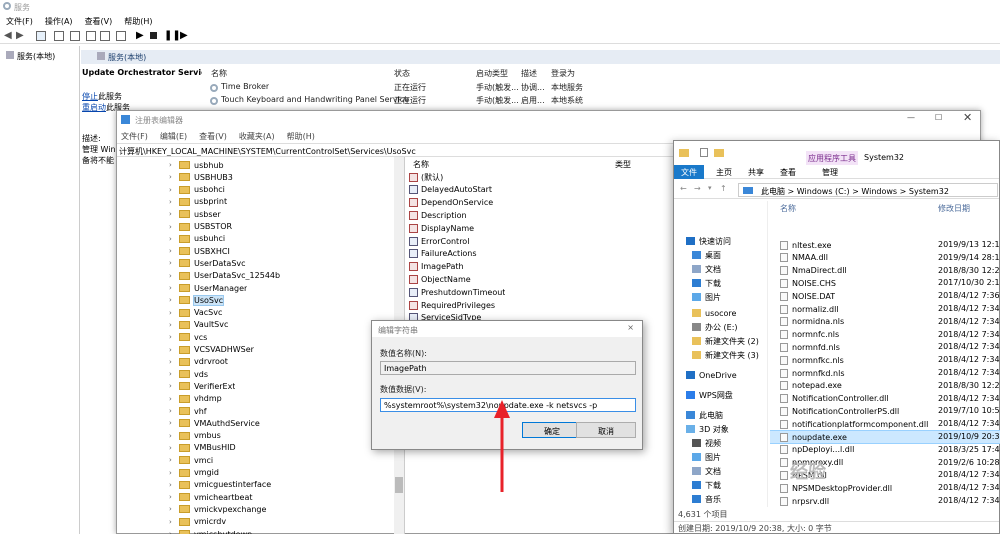 The width and height of the screenshot is (1000, 534). Describe the element at coordinates (707, 429) in the screenshot. I see `nav-item: 3D 对象` at that location.